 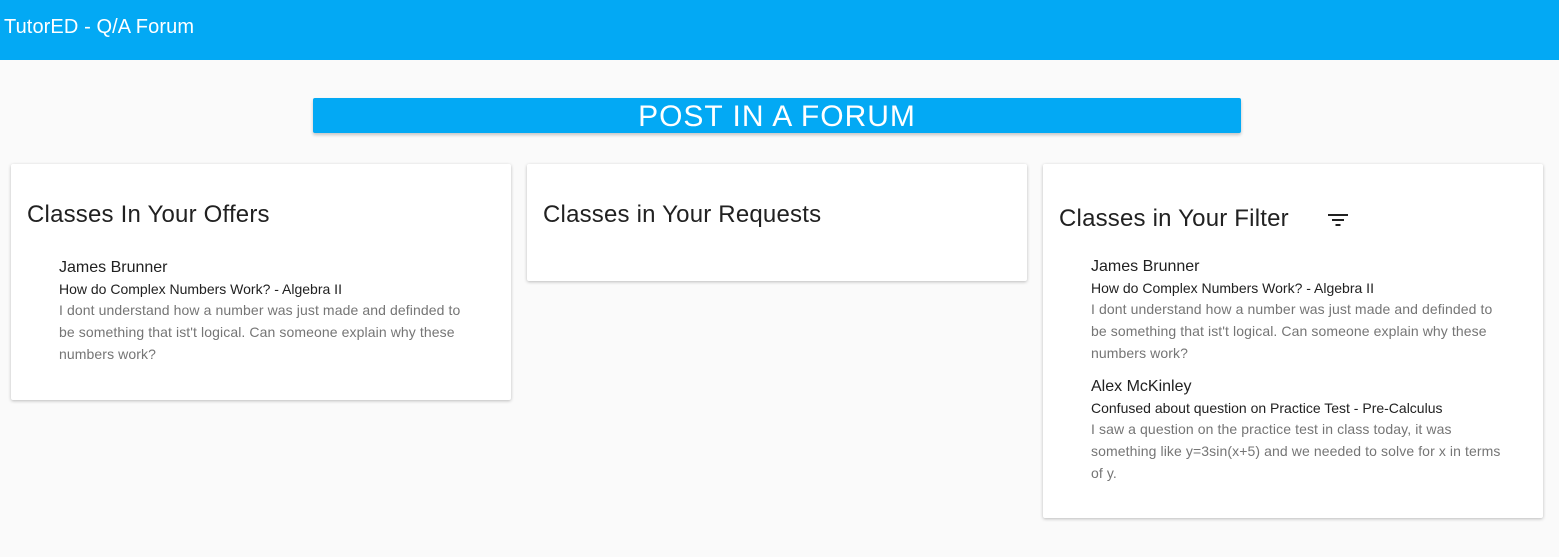 I want to click on offers-card-title: Classes In Your Offers, so click(x=148, y=214).